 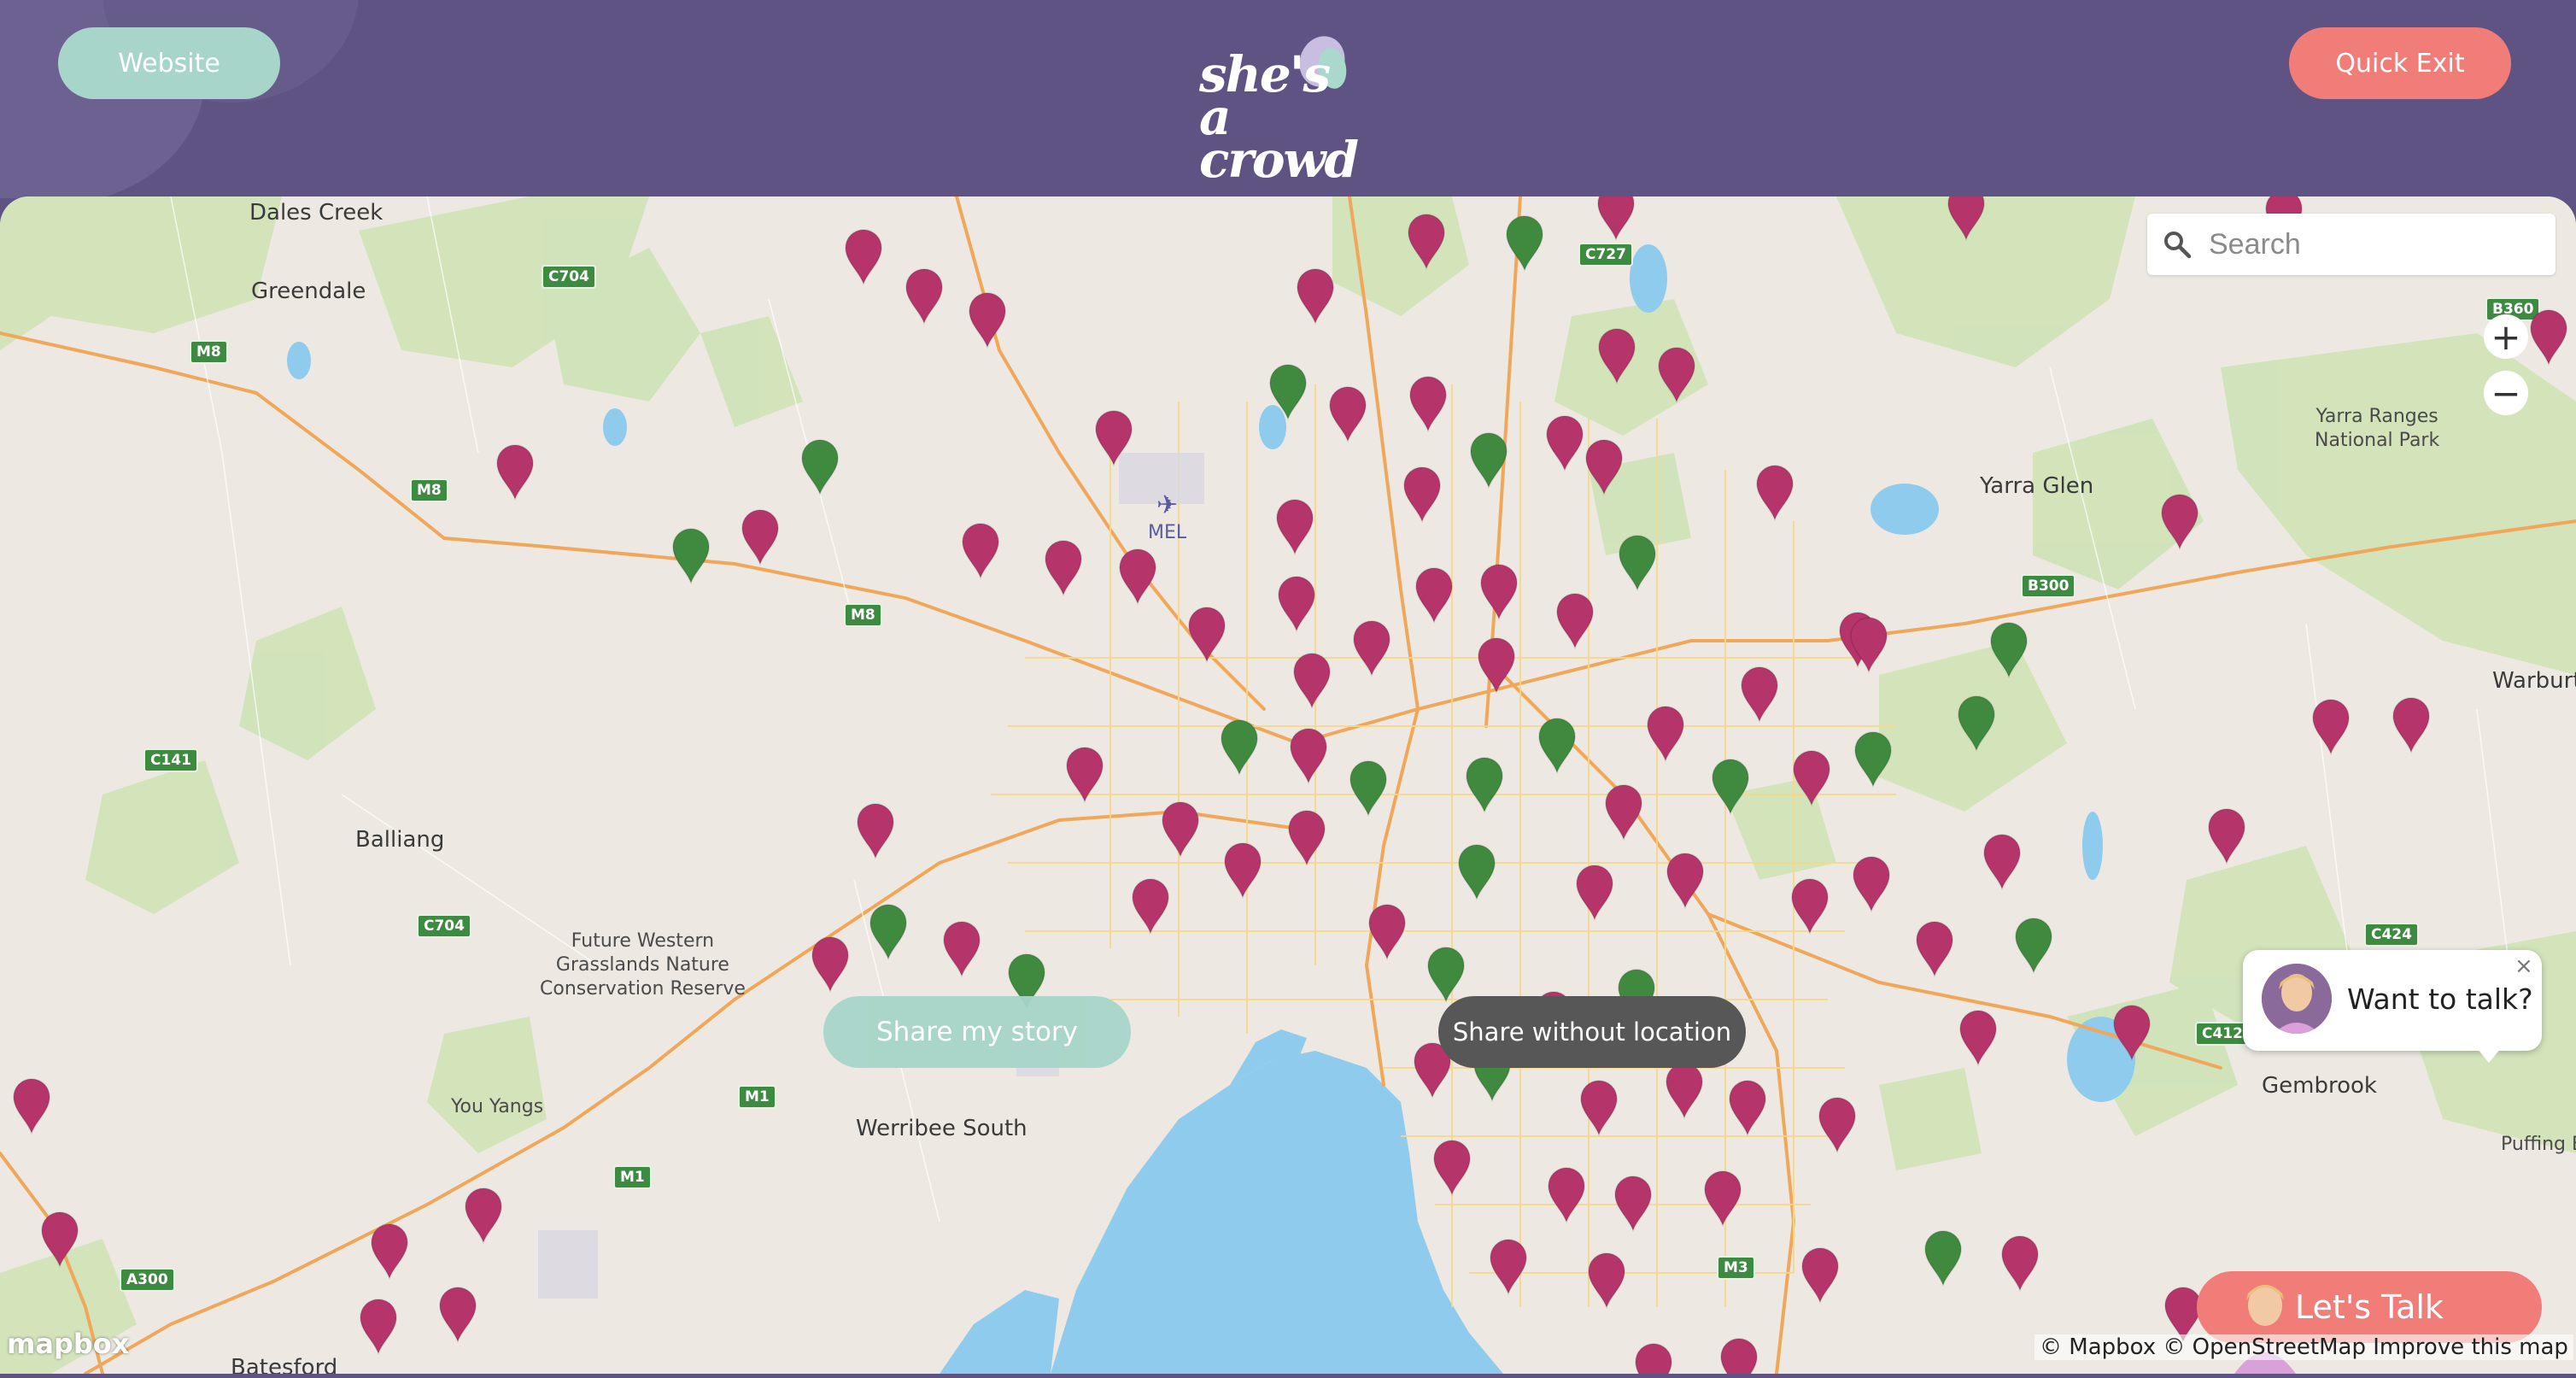 What do you see at coordinates (2470, 1347) in the screenshot?
I see `improve-map-link: Improve this map` at bounding box center [2470, 1347].